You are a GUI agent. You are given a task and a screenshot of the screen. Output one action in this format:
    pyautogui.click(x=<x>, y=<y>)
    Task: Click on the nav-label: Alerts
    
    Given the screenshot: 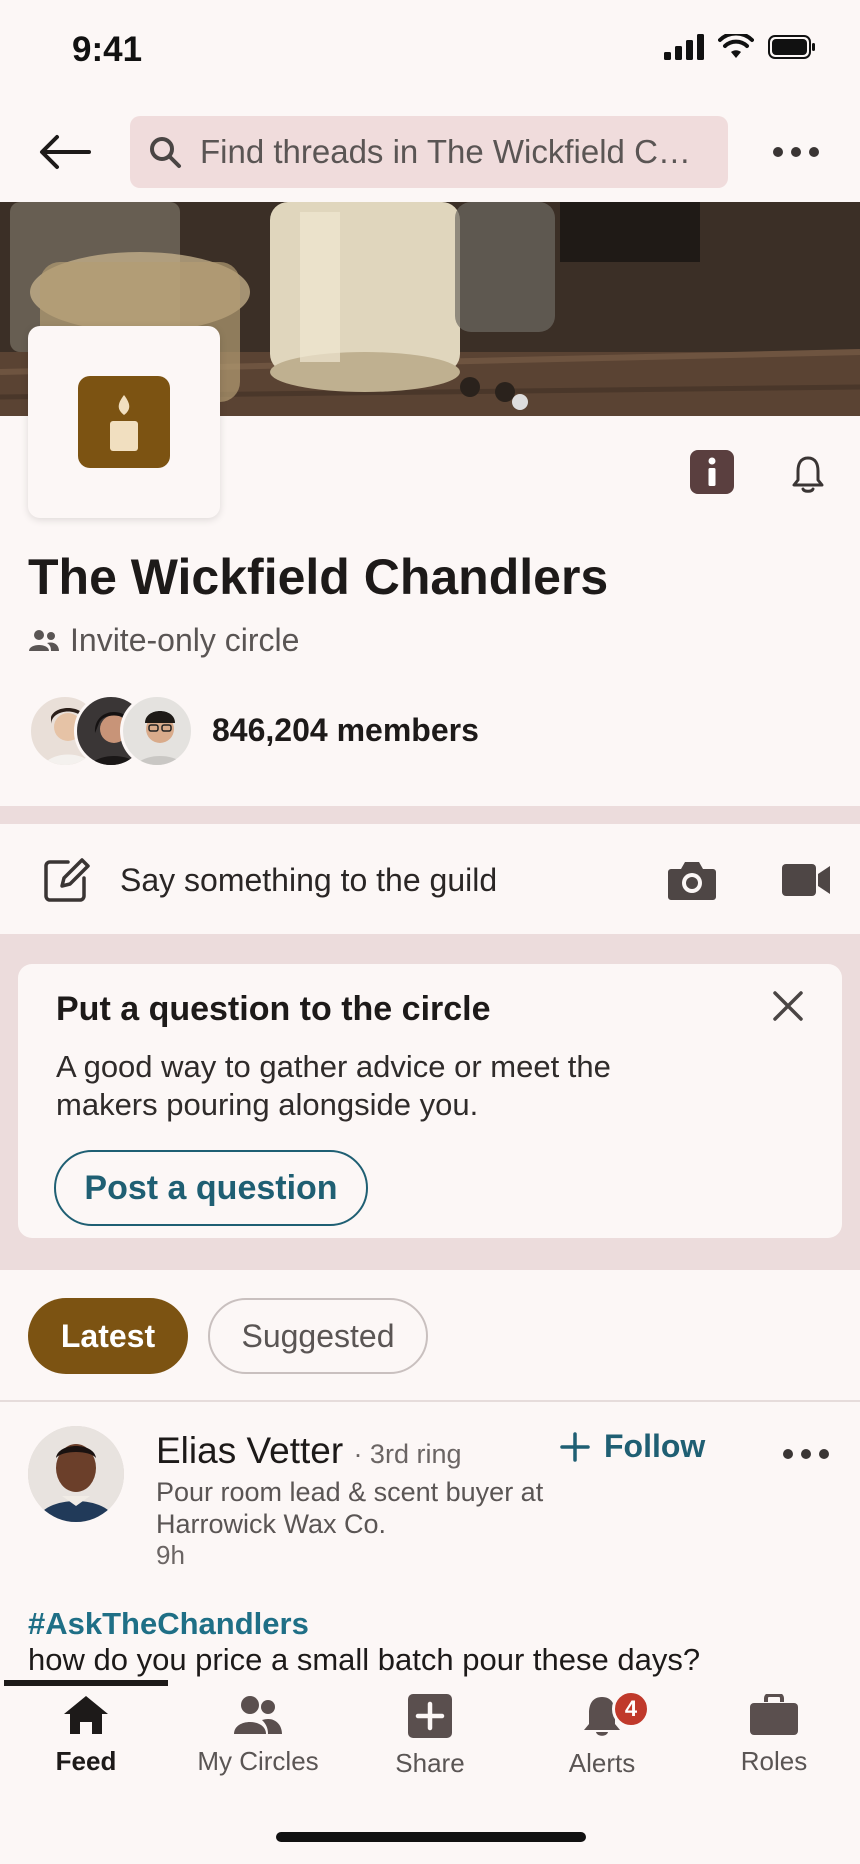 What is the action you would take?
    pyautogui.click(x=602, y=1763)
    